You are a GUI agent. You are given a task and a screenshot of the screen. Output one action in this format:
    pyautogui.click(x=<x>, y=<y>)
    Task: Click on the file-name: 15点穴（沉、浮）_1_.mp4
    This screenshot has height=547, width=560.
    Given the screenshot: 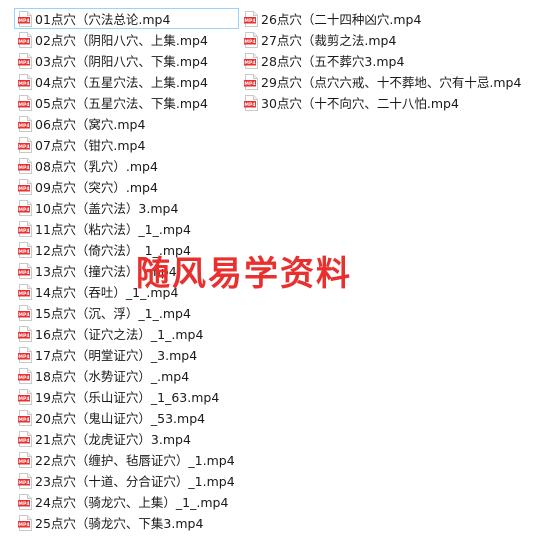 What is the action you would take?
    pyautogui.click(x=113, y=313)
    